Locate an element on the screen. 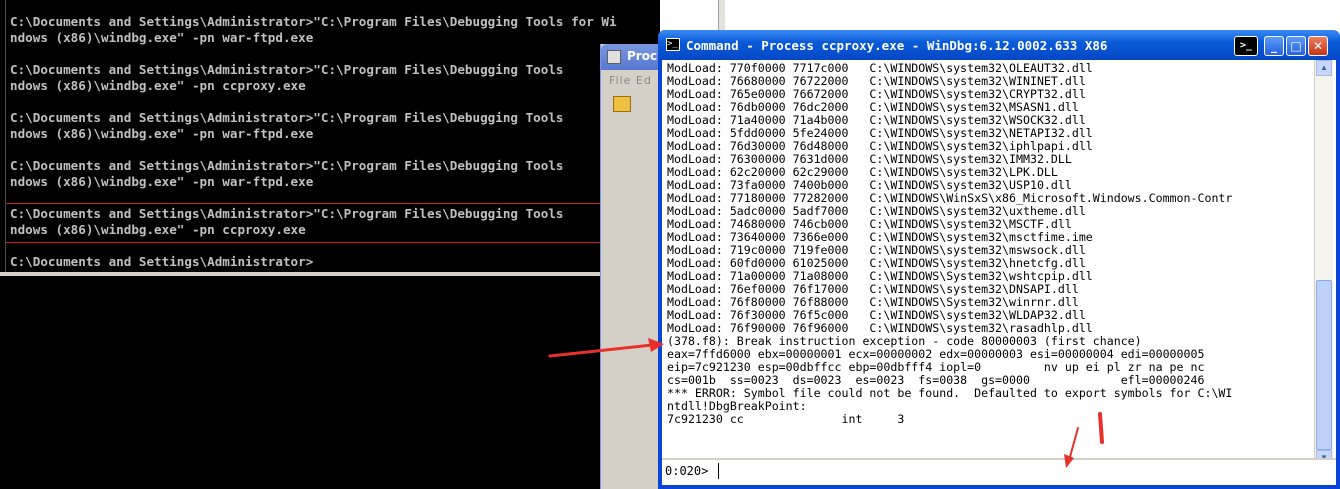 The height and width of the screenshot is (489, 1340). close-button: ✕ is located at coordinates (1318, 46).